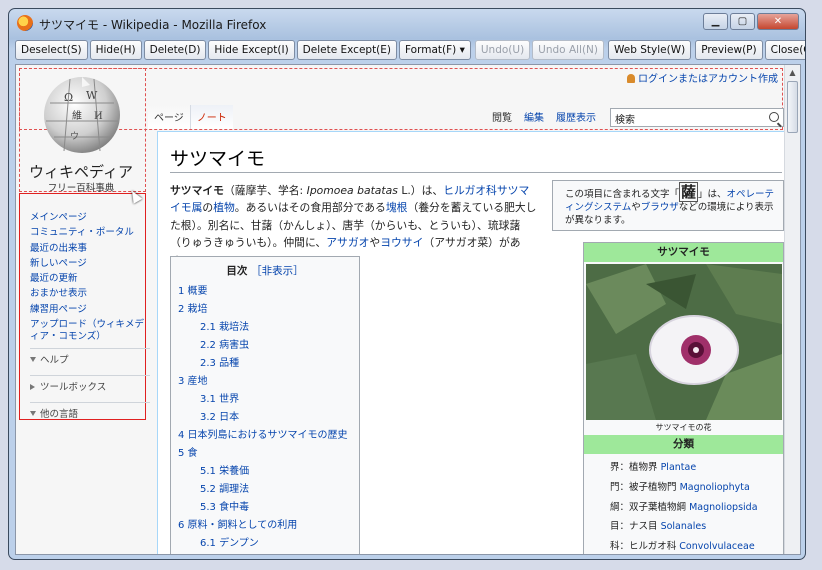 The height and width of the screenshot is (570, 822). I want to click on infobox-title: サツマイモ, so click(683, 252).